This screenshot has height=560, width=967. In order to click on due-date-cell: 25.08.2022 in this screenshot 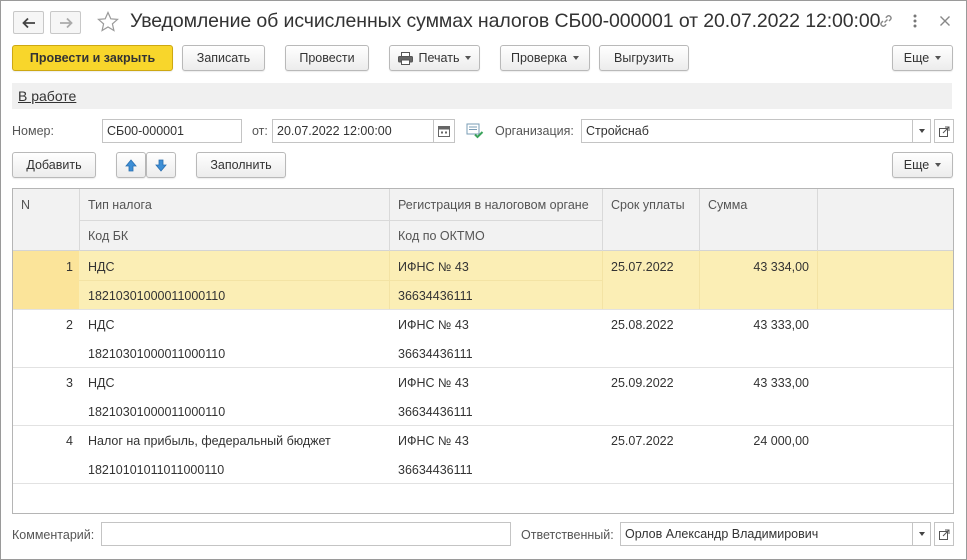, I will do `click(642, 325)`.